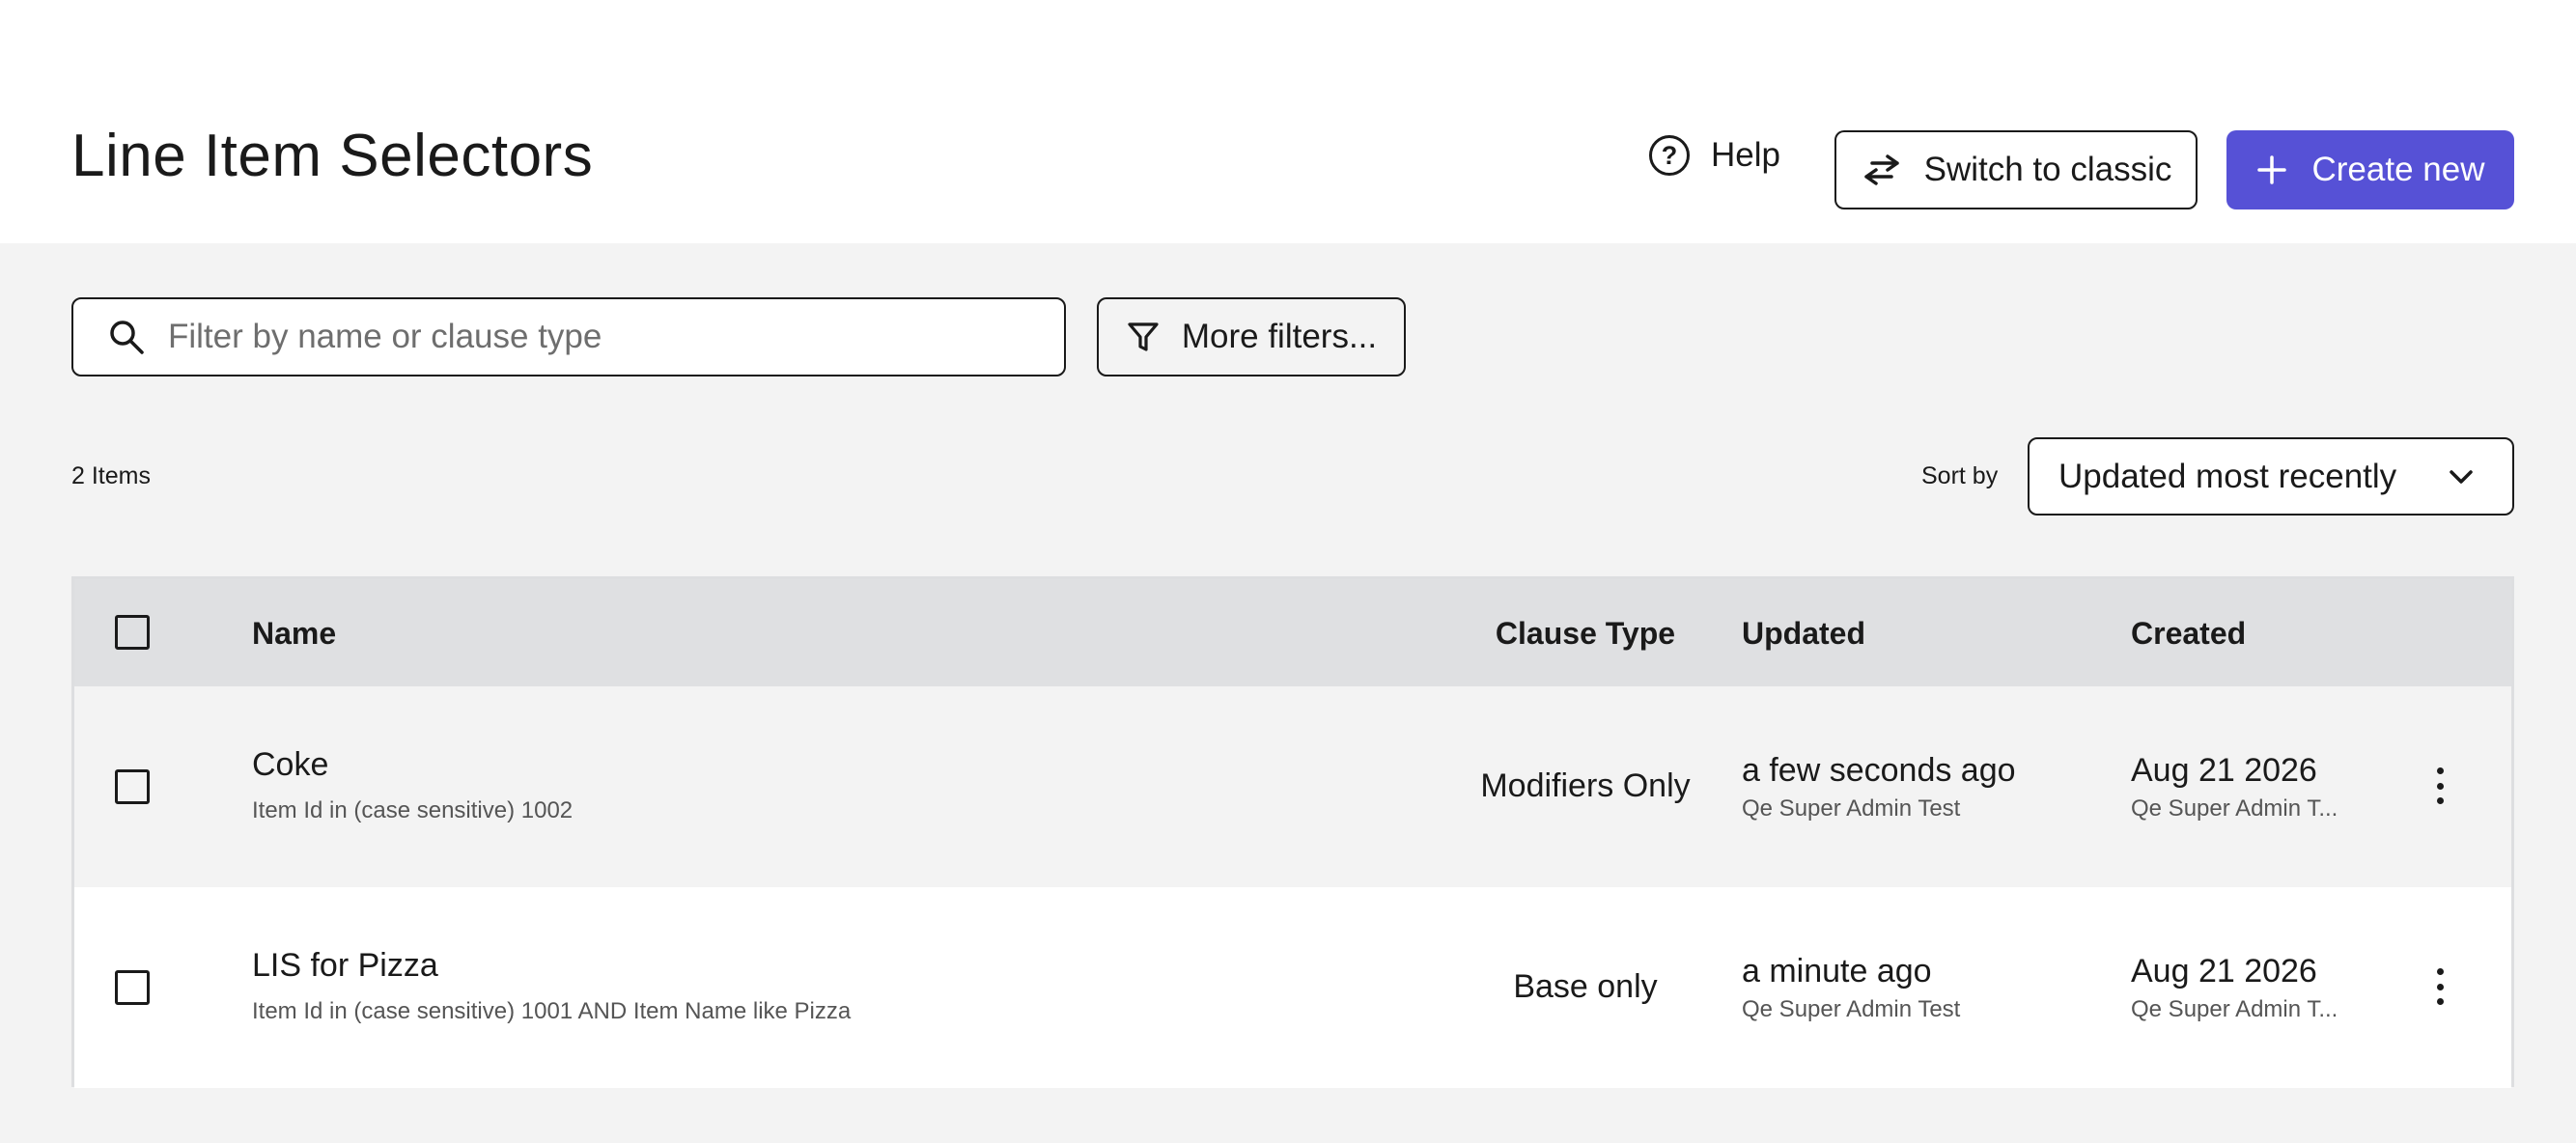 The width and height of the screenshot is (2576, 1143). What do you see at coordinates (1804, 633) in the screenshot?
I see `column-header-updated: Updated` at bounding box center [1804, 633].